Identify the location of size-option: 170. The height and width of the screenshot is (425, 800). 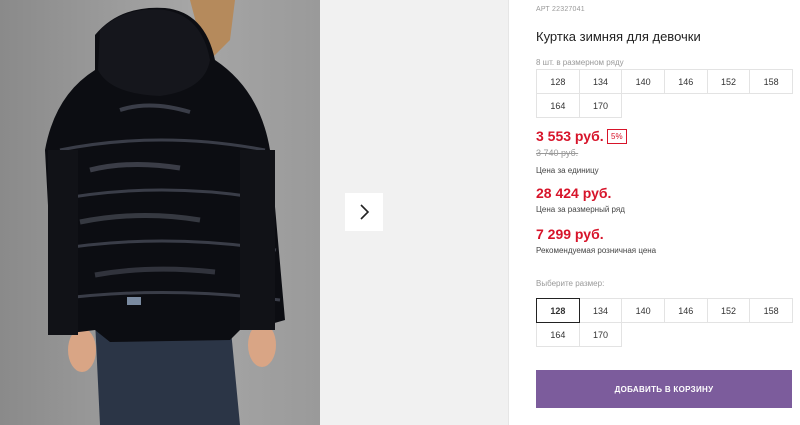
(600, 334).